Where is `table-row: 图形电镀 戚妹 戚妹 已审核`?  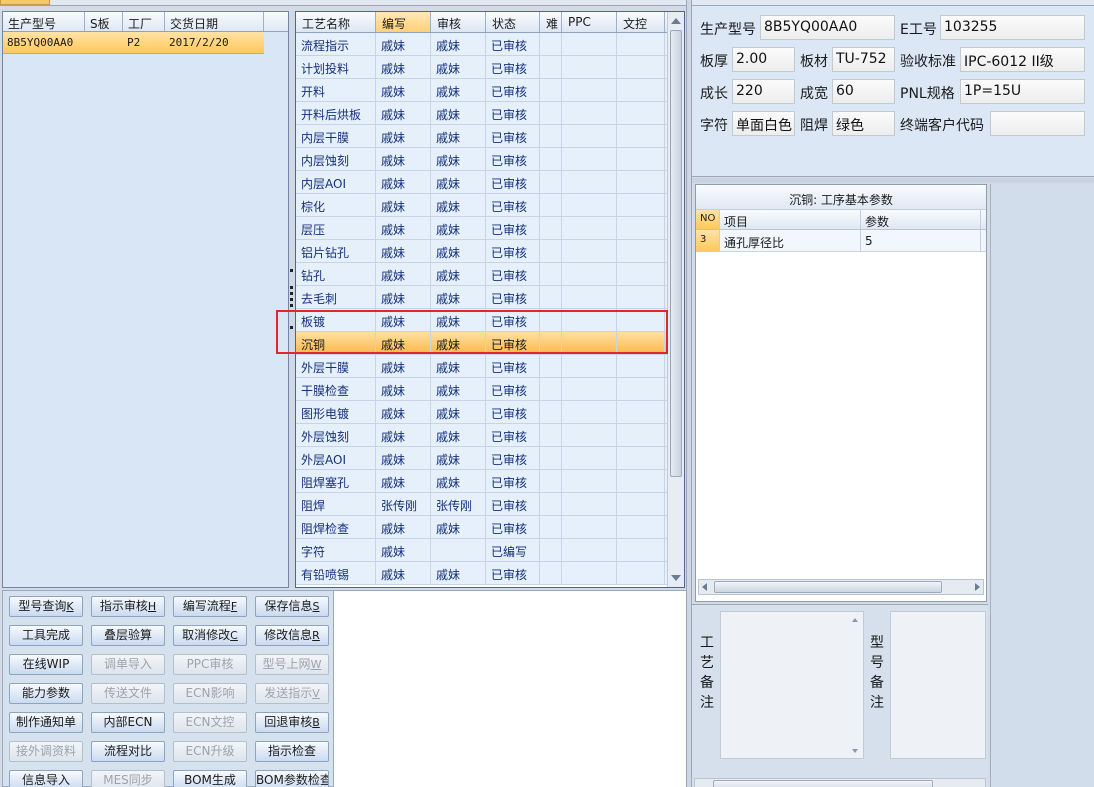 table-row: 图形电镀 戚妹 戚妹 已审核 is located at coordinates (490, 412).